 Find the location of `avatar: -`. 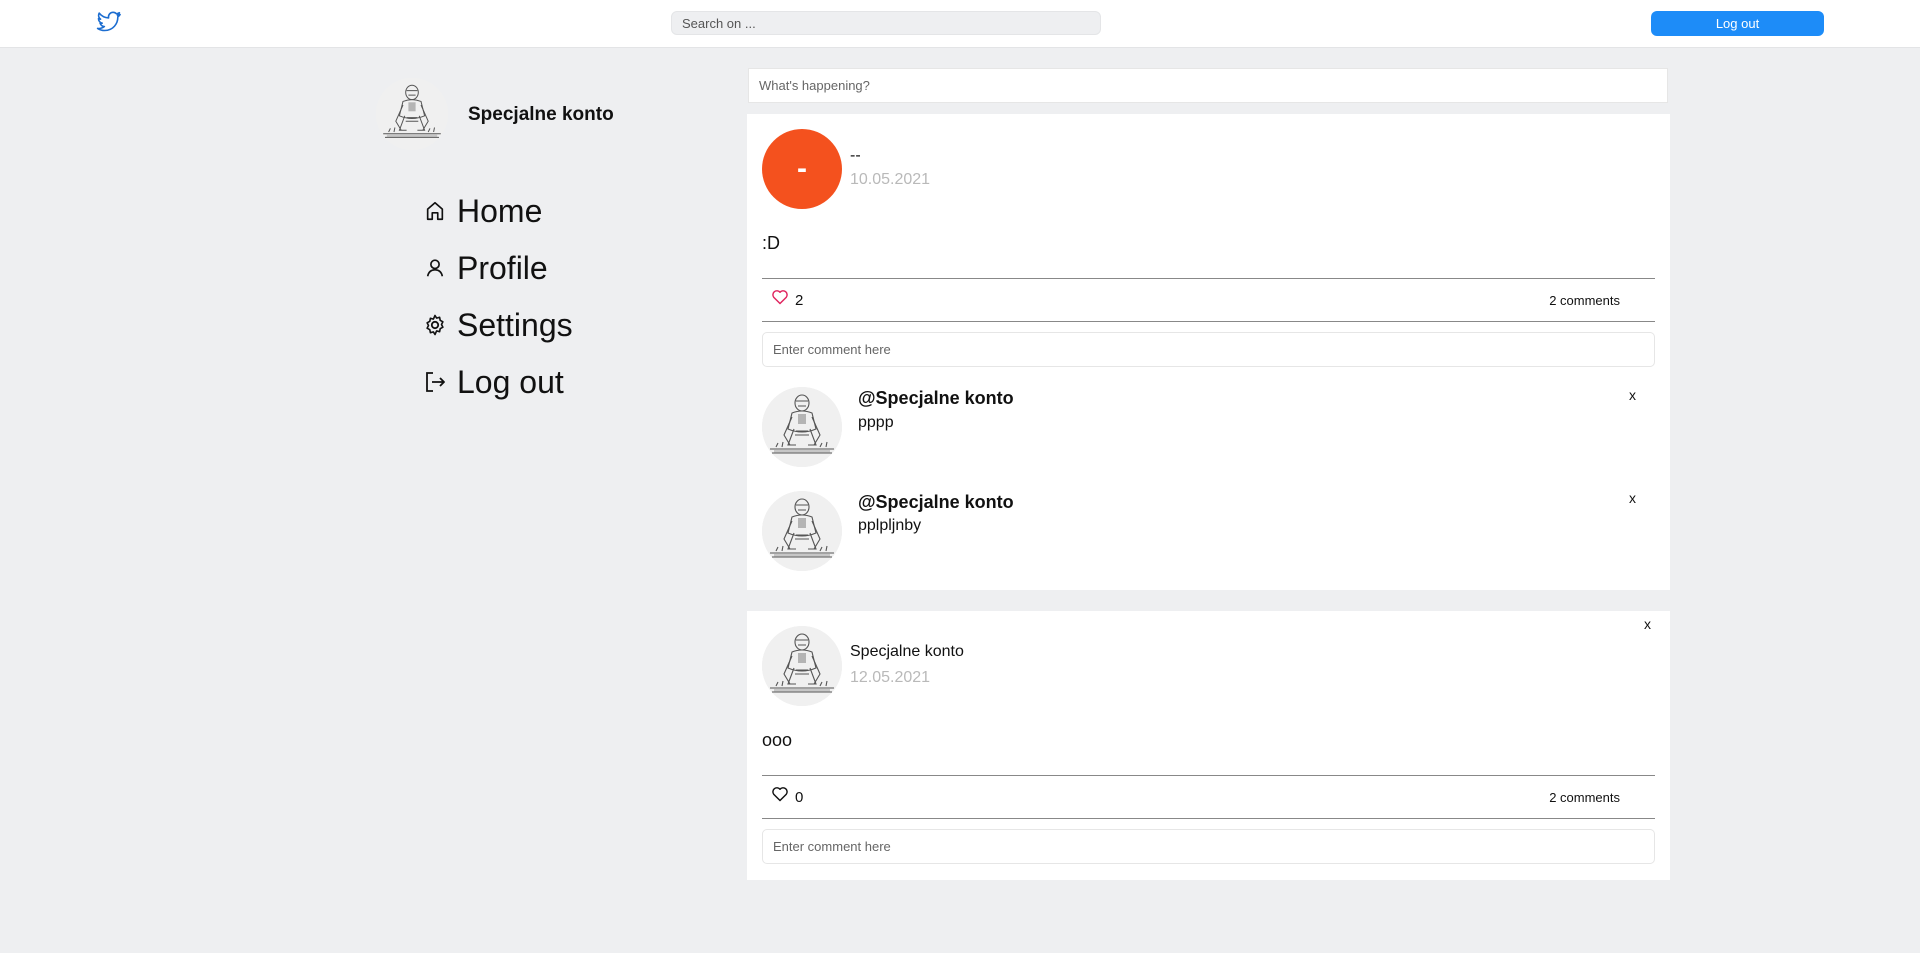

avatar: - is located at coordinates (802, 169).